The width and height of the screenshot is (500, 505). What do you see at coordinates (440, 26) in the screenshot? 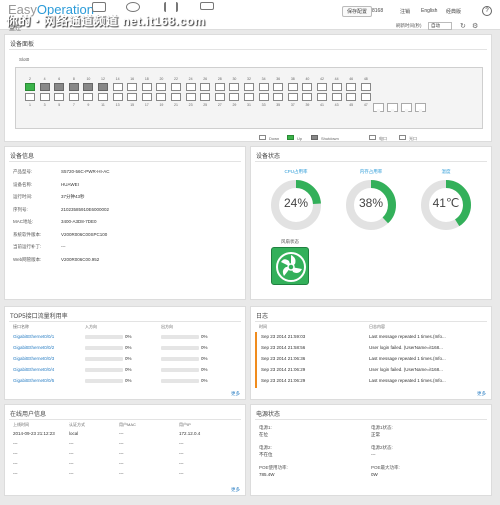
I see `refresh-select: 自动` at bounding box center [440, 26].